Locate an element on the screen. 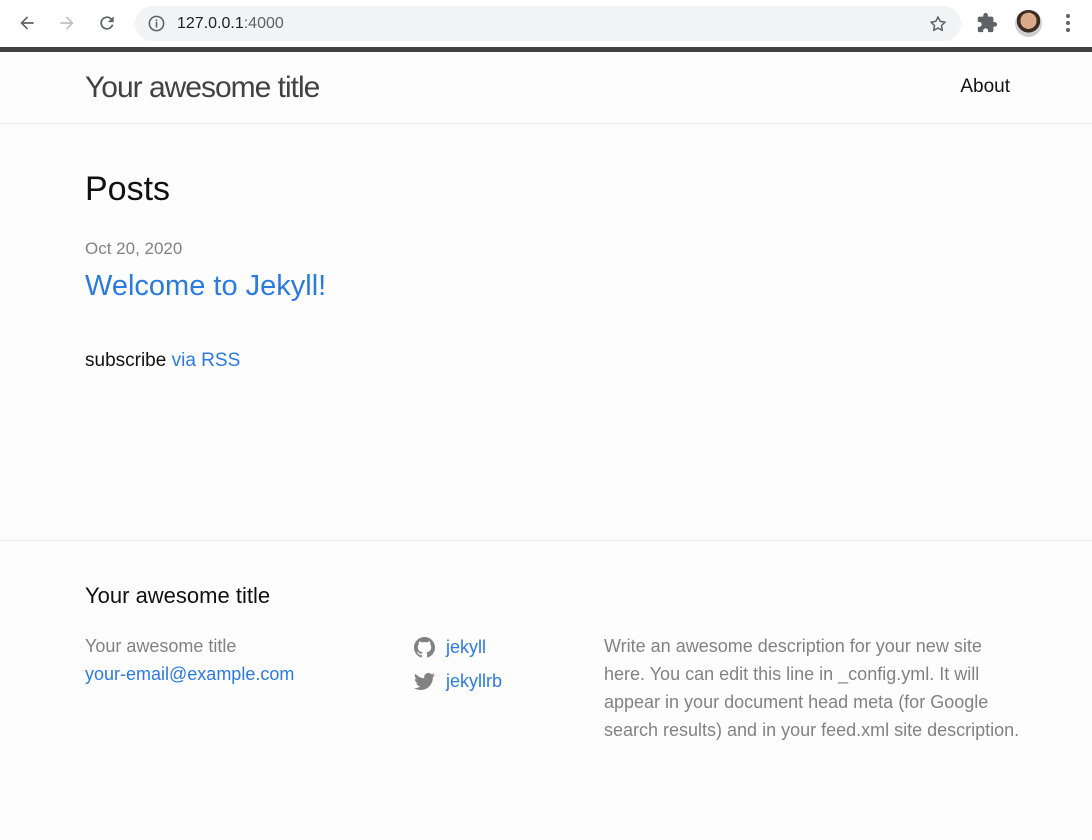 This screenshot has width=1092, height=840. footer-social-list: jekyll jekyllrb is located at coordinates (458, 664).